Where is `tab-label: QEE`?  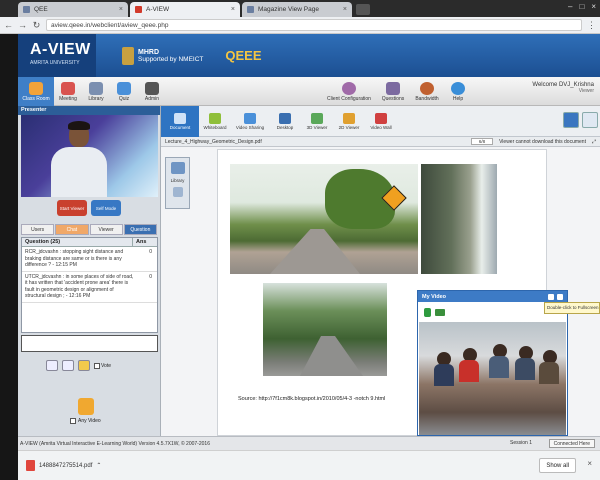
tab-label: QEE is located at coordinates (41, 9).